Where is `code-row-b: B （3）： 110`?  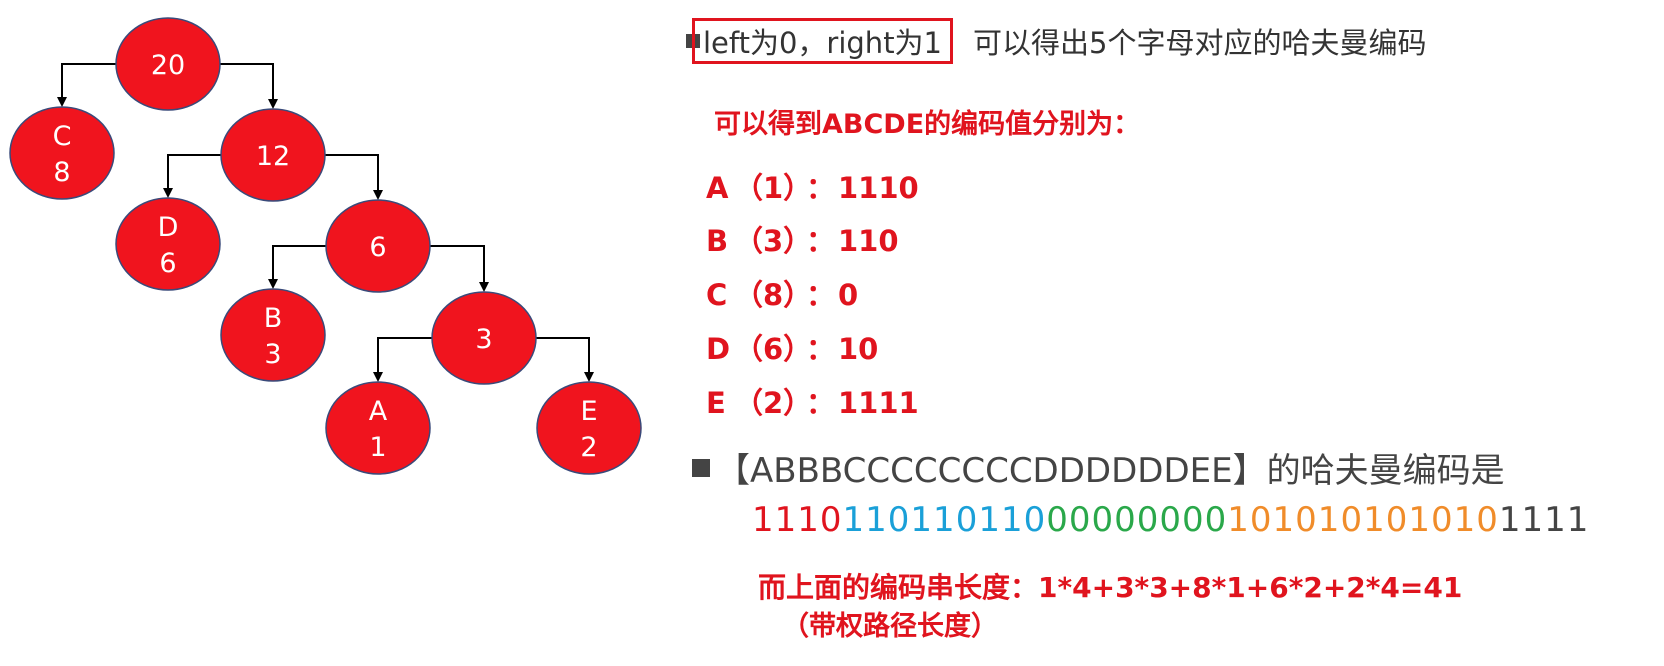 code-row-b: B （3）： 110 is located at coordinates (802, 239).